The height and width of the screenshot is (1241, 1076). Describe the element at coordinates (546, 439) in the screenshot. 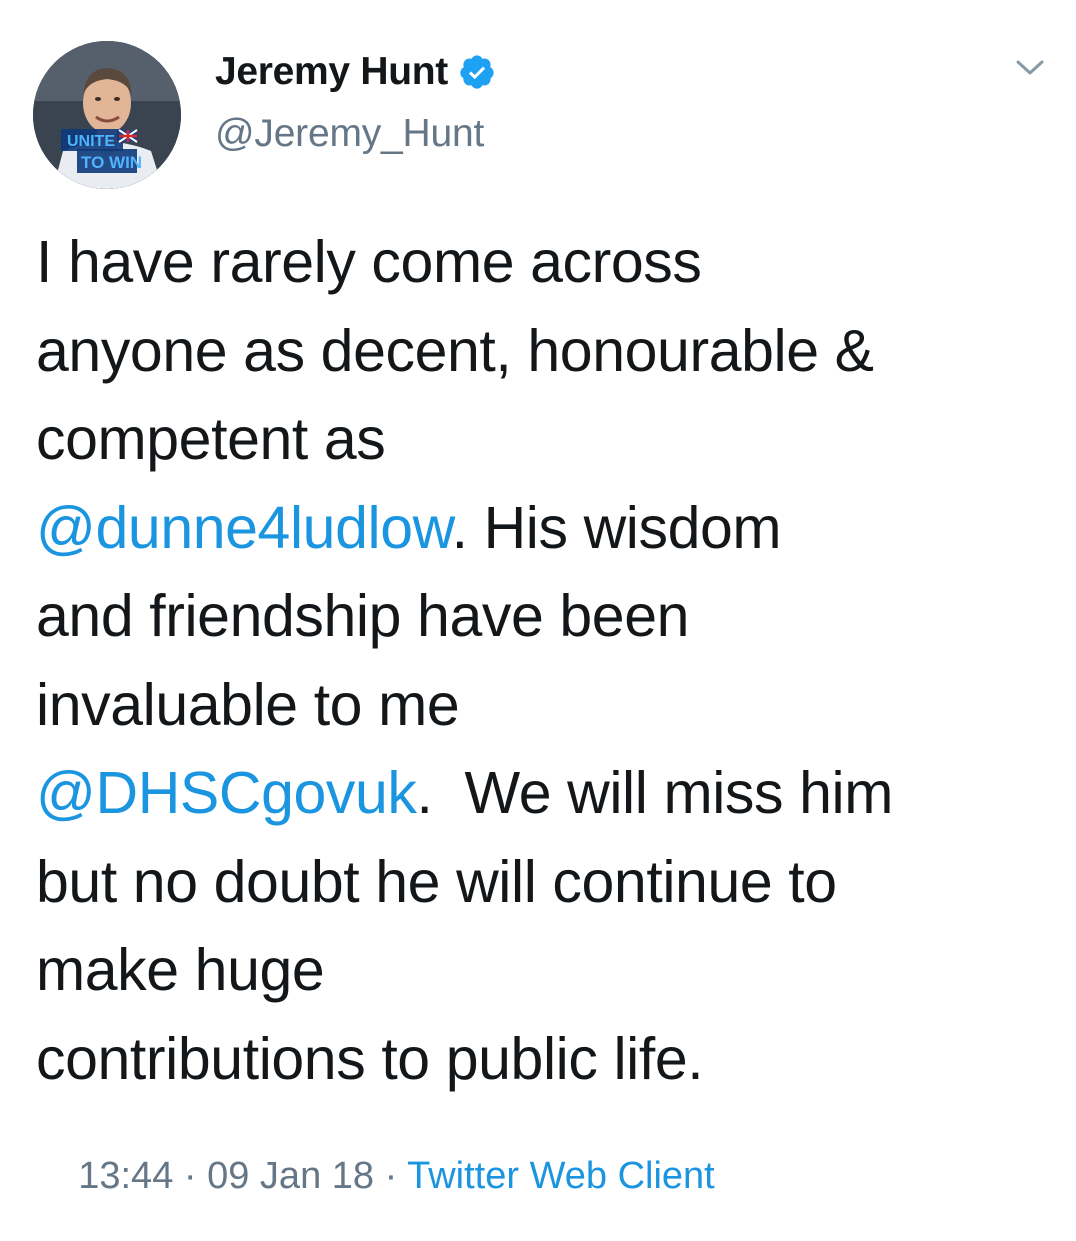

I see `tweet-text-line: competent as` at that location.